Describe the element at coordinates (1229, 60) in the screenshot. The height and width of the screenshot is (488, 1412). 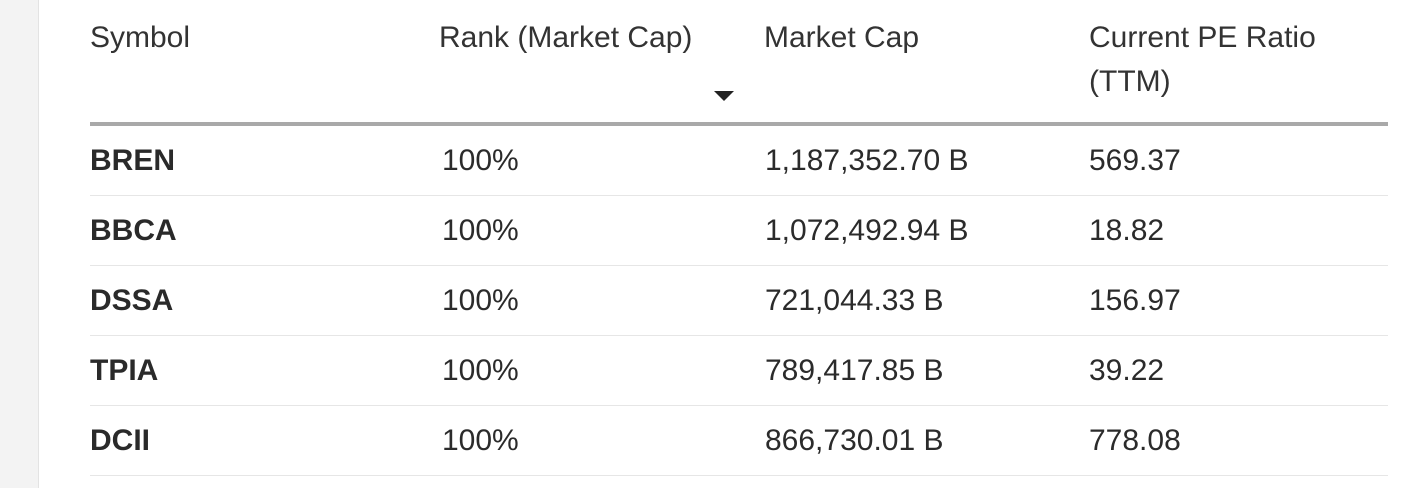
I see `column-header-pe-ratio: Current PE Ratio (TTM)` at that location.